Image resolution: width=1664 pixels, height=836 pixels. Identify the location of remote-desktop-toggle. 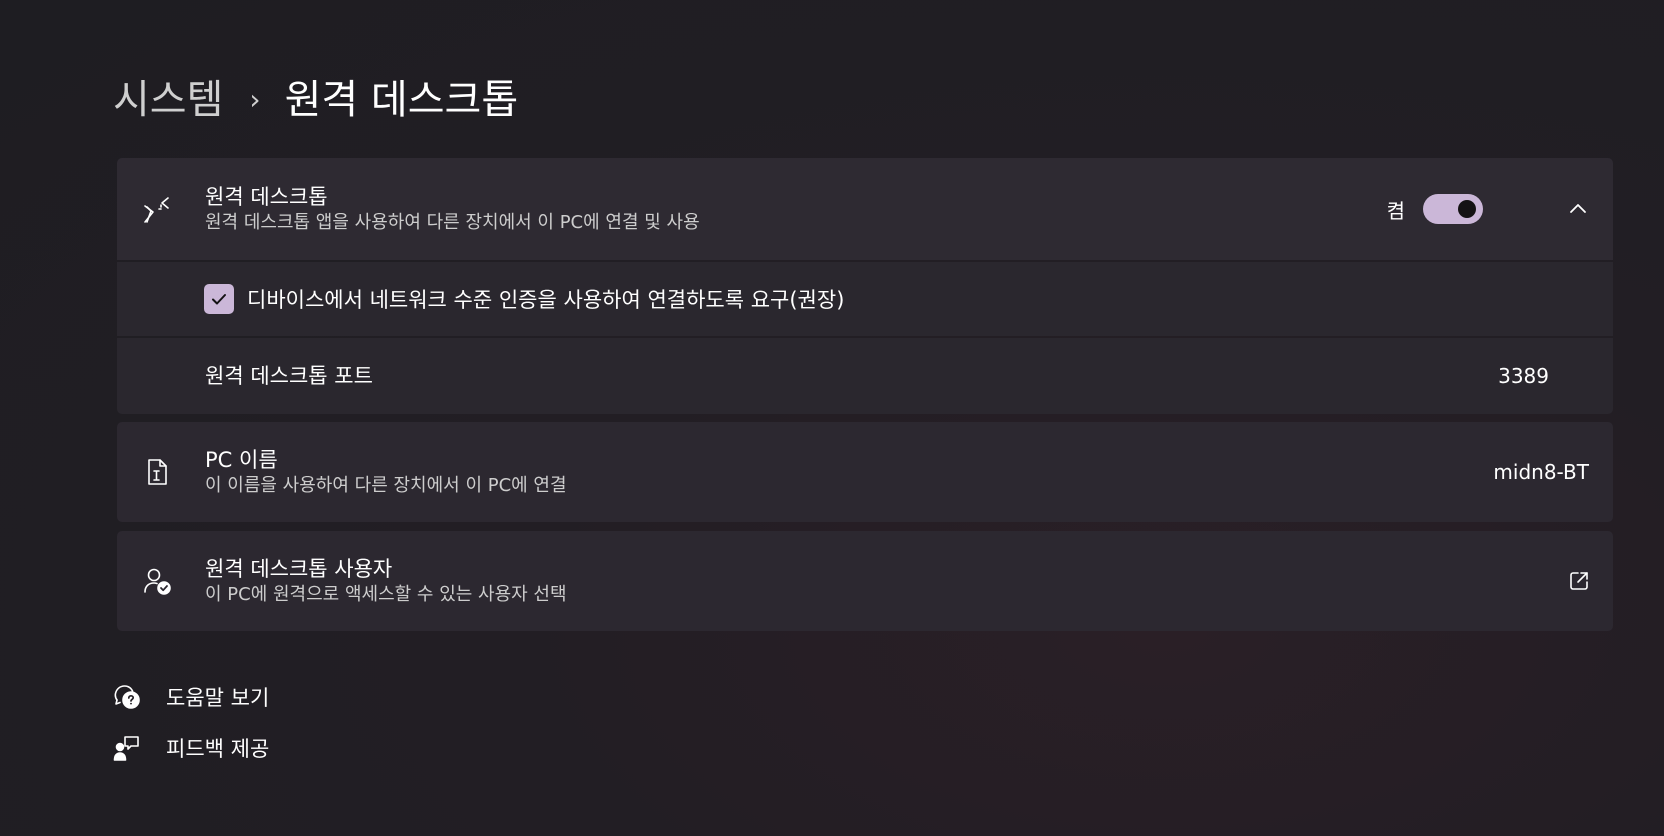
(1453, 209).